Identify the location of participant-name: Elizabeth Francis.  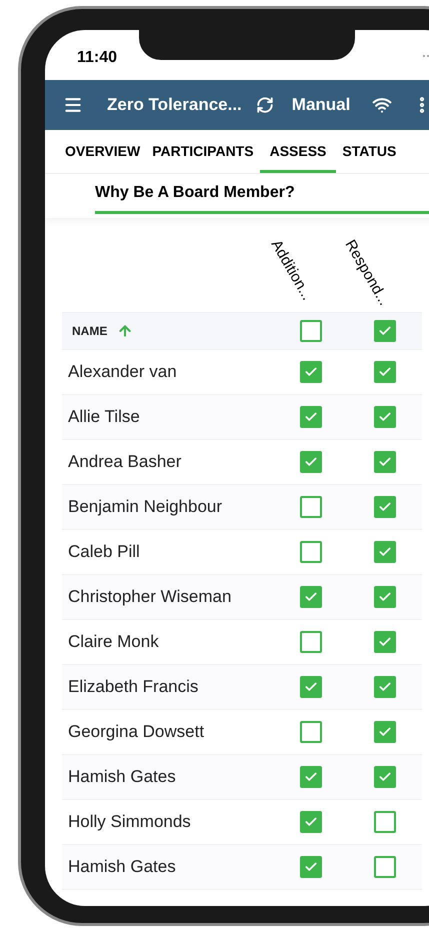
(133, 687).